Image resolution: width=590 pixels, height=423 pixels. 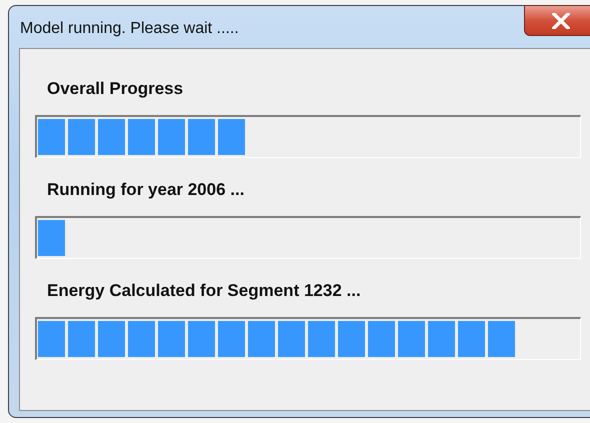 I want to click on close-button, so click(x=557, y=20).